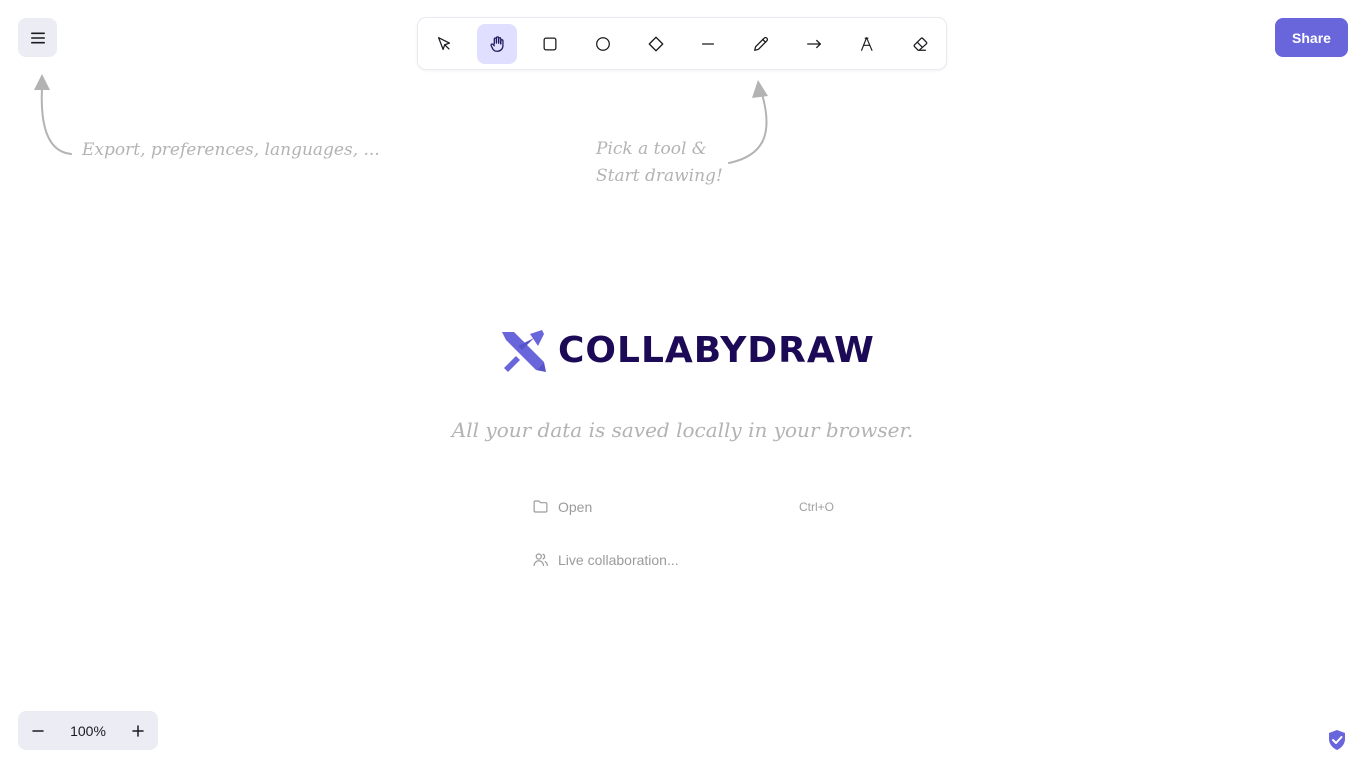  I want to click on menu-hint-arrow, so click(53, 114).